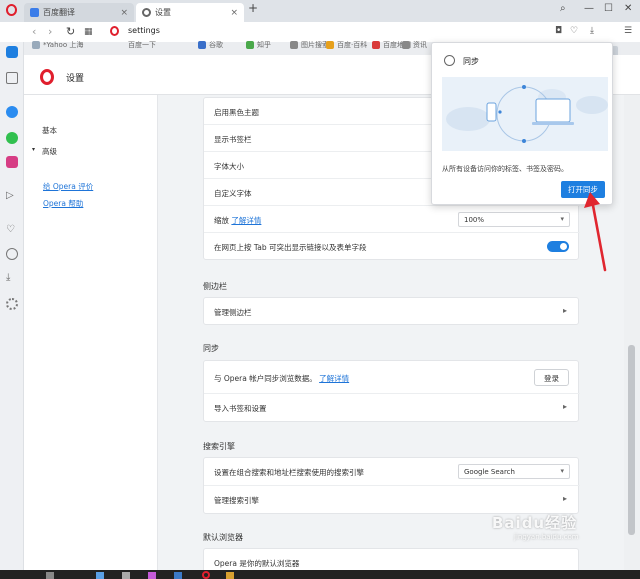 The height and width of the screenshot is (579, 640). What do you see at coordinates (47, 77) in the screenshot?
I see `opera-logo-icon` at bounding box center [47, 77].